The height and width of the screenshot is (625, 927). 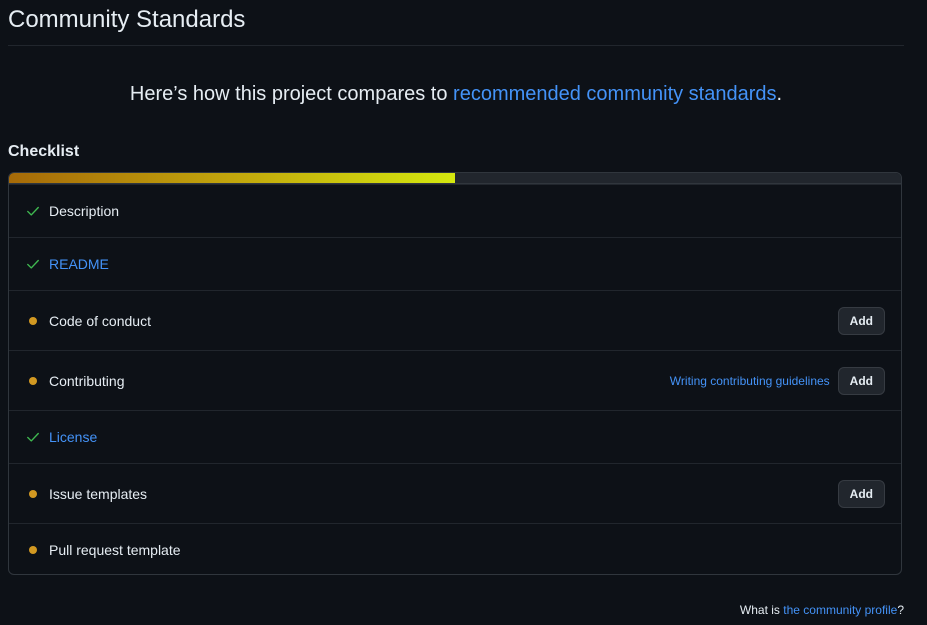 I want to click on add-code-of-conduct-button: Add, so click(x=861, y=320).